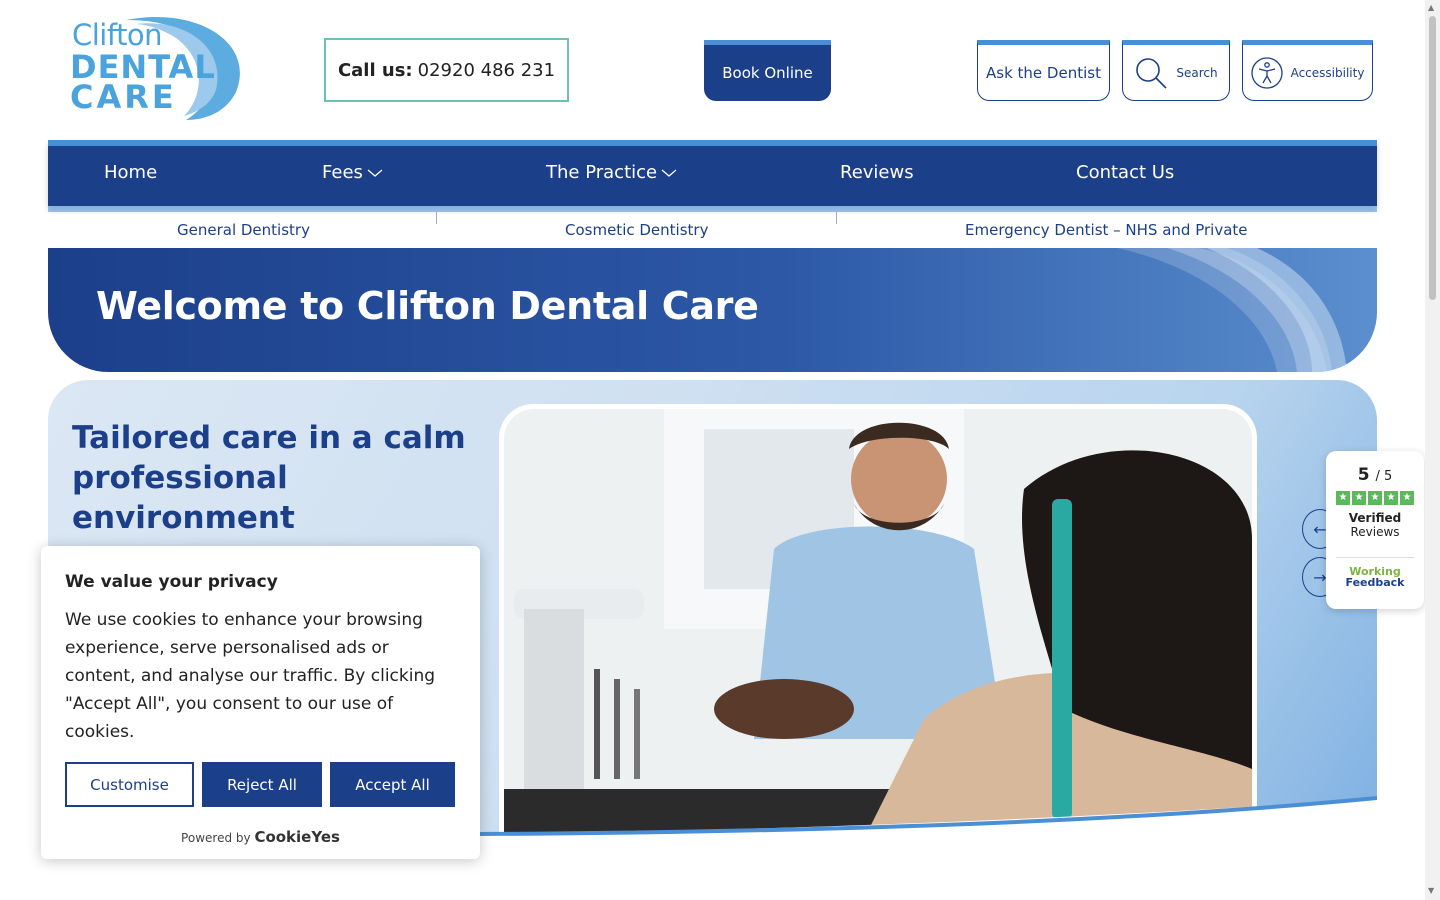  I want to click on nav-item-label: Contact Us, so click(1125, 172).